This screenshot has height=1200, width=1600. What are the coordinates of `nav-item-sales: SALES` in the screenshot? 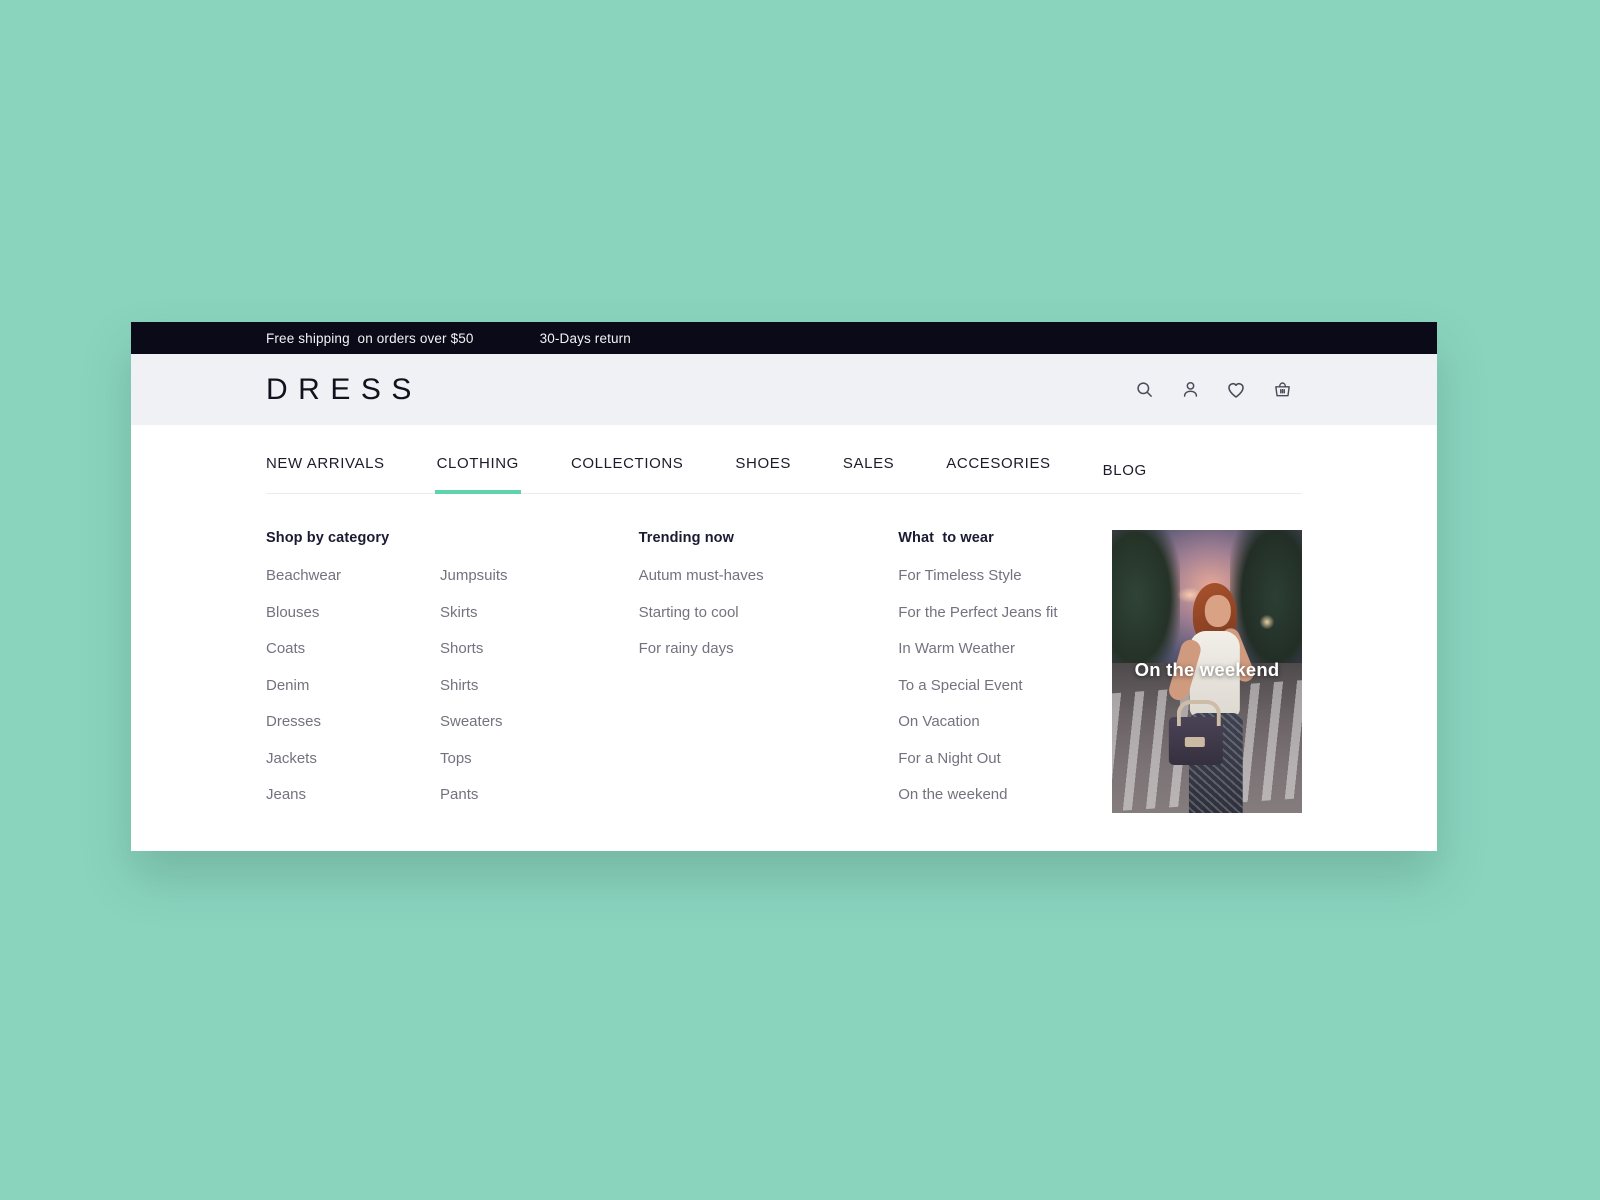 It's located at (868, 474).